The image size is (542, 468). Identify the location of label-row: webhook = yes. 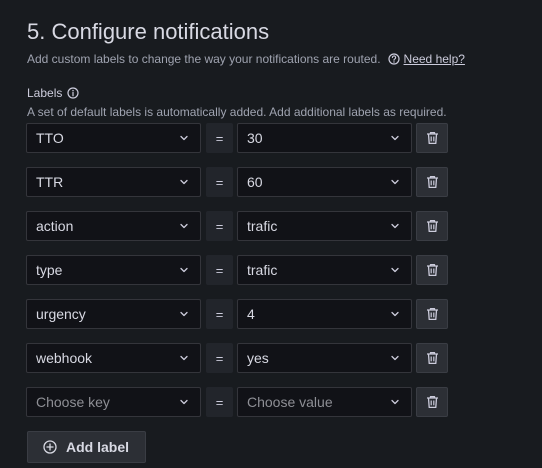
(237, 359).